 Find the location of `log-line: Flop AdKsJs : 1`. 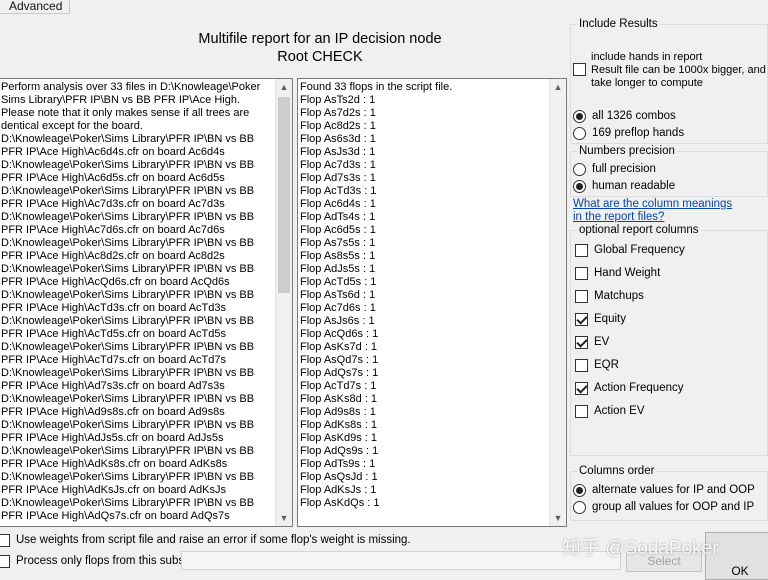

log-line: Flop AdKsJs : 1 is located at coordinates (338, 490).